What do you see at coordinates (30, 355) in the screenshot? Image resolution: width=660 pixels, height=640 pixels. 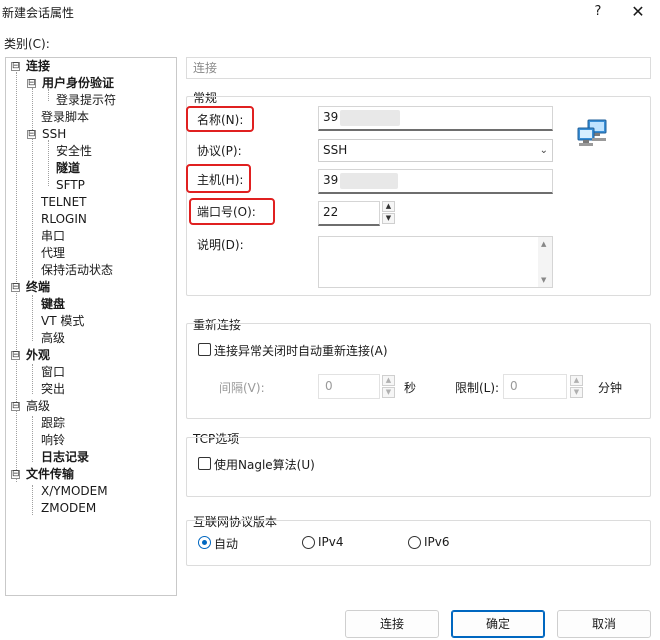 I see `tree-item-appearance: ⊟ 外观` at bounding box center [30, 355].